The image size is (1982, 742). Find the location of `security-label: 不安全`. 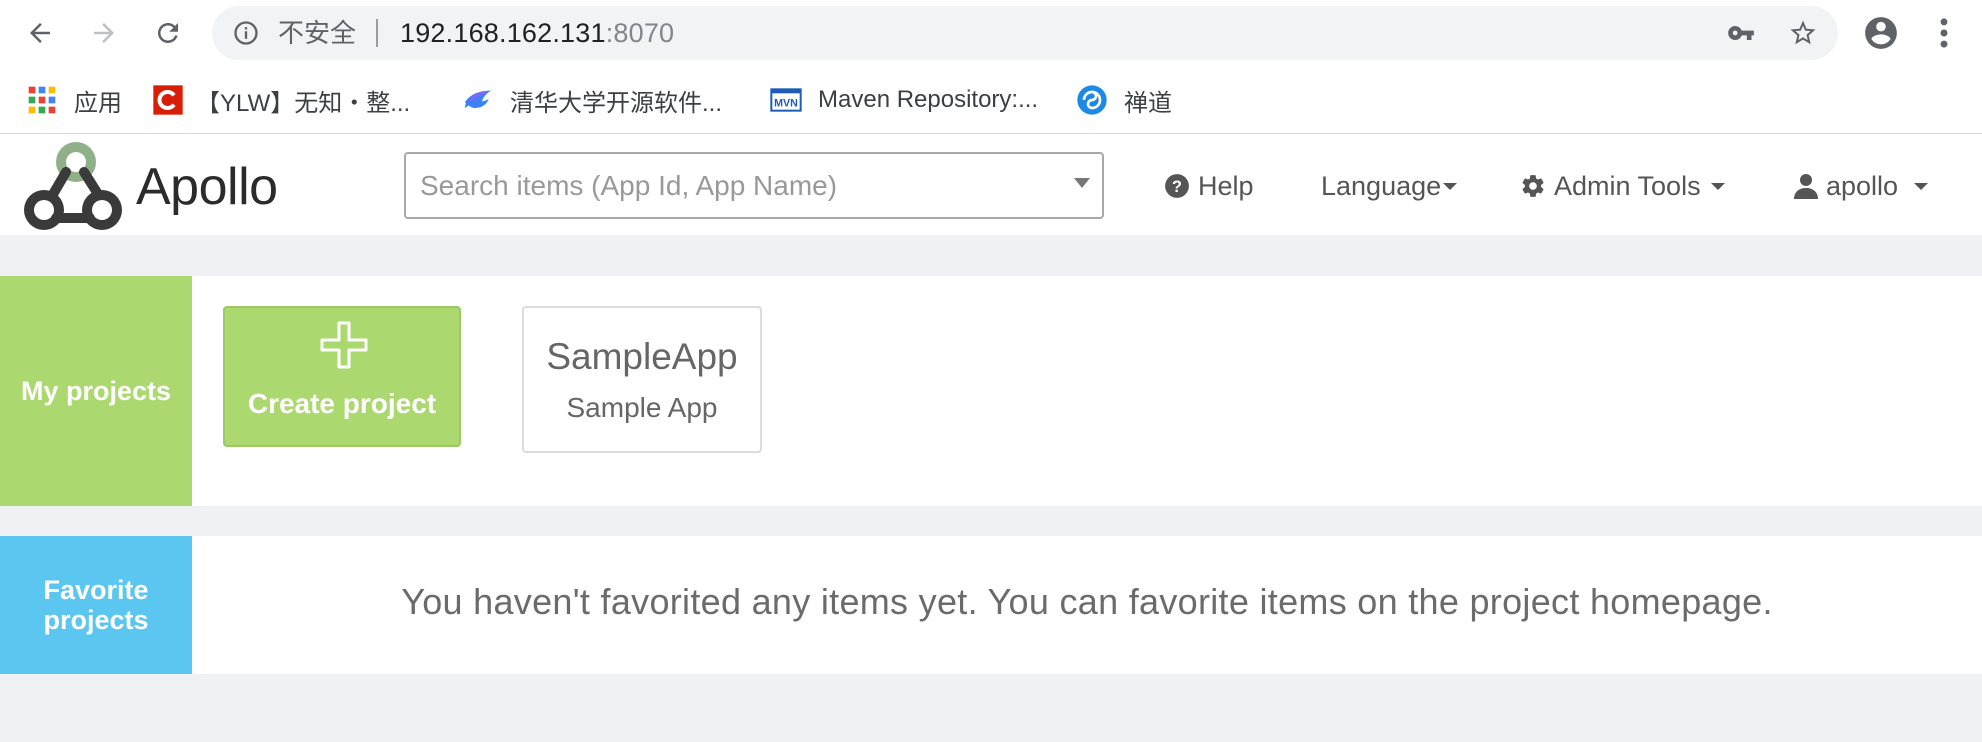

security-label: 不安全 is located at coordinates (317, 33).